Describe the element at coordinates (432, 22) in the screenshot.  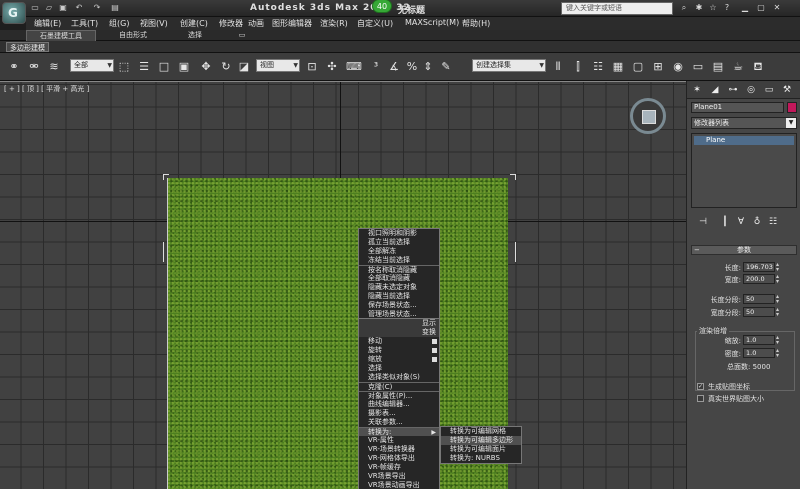
I see `menu-maxscript: MAXScript(M)` at that location.